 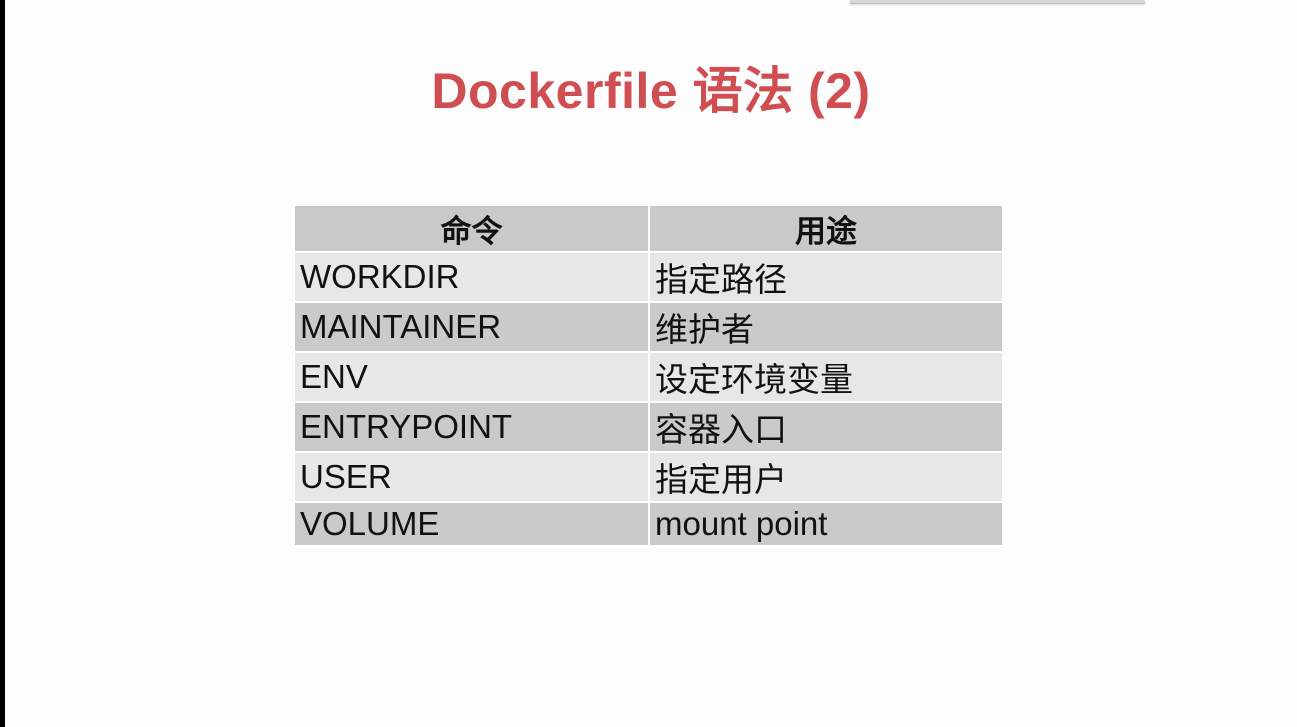 I want to click on top-toolbar-edge, so click(x=997, y=2).